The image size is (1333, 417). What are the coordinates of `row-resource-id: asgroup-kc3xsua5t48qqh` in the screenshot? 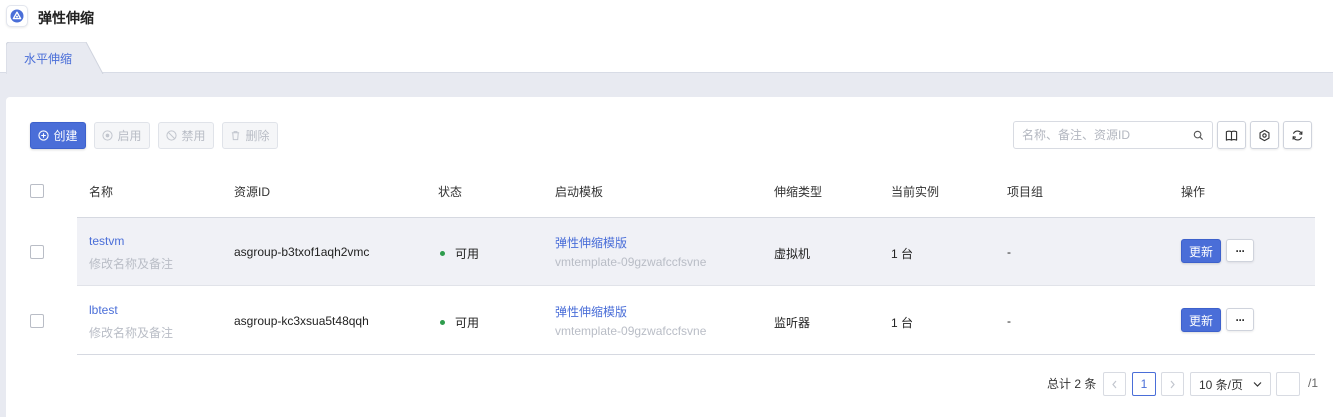 It's located at (301, 321).